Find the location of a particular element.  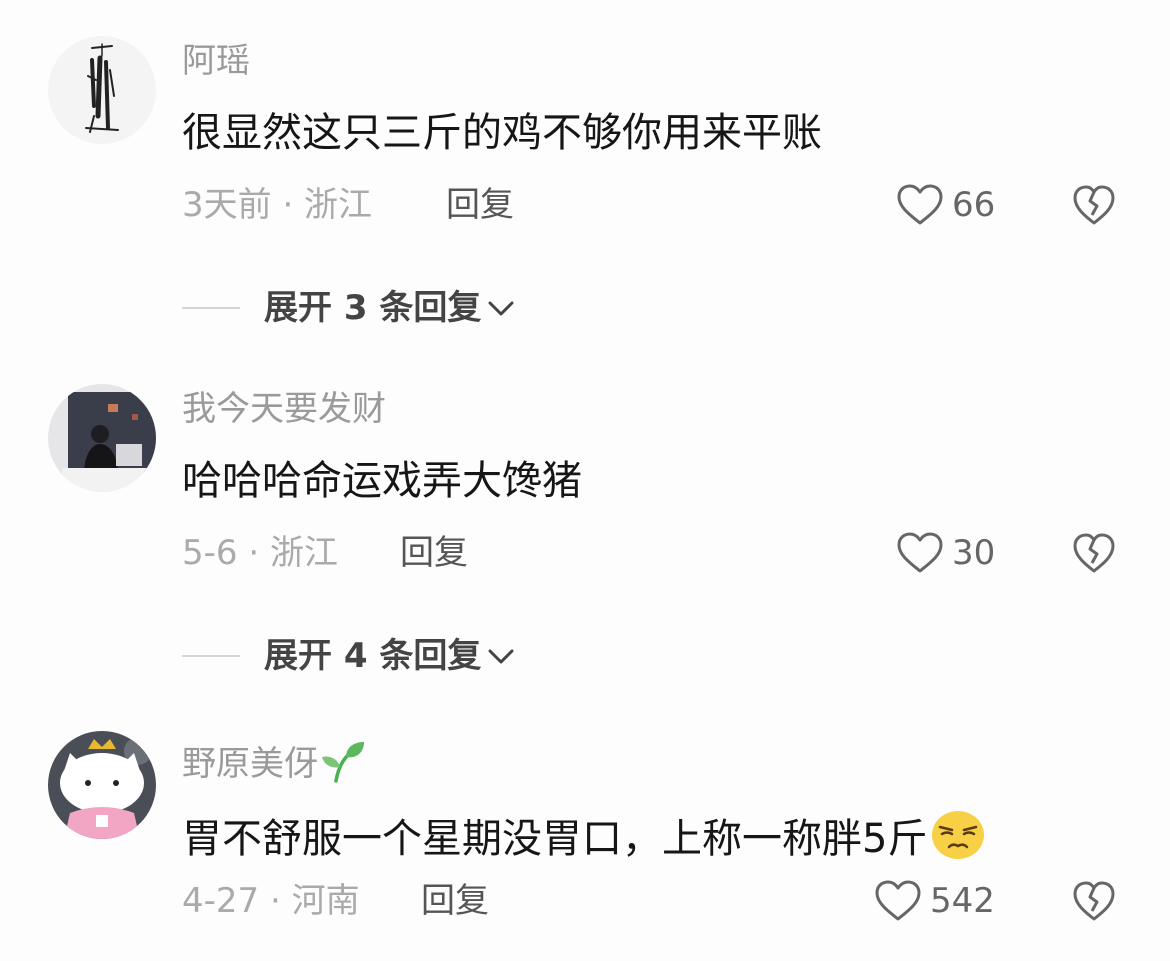

like-button: 66 is located at coordinates (945, 205).